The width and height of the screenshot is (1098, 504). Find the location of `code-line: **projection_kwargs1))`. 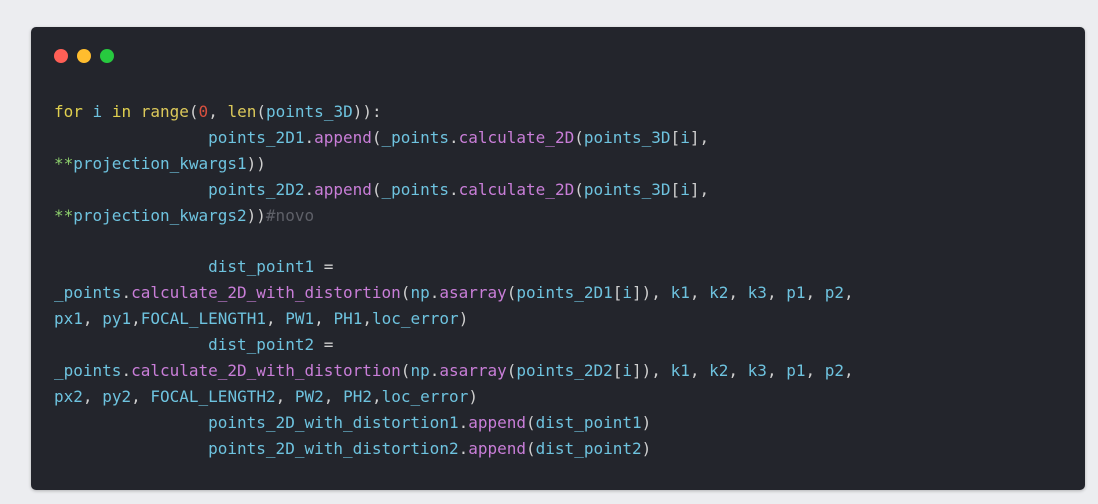

code-line: **projection_kwargs1)) is located at coordinates (454, 164).